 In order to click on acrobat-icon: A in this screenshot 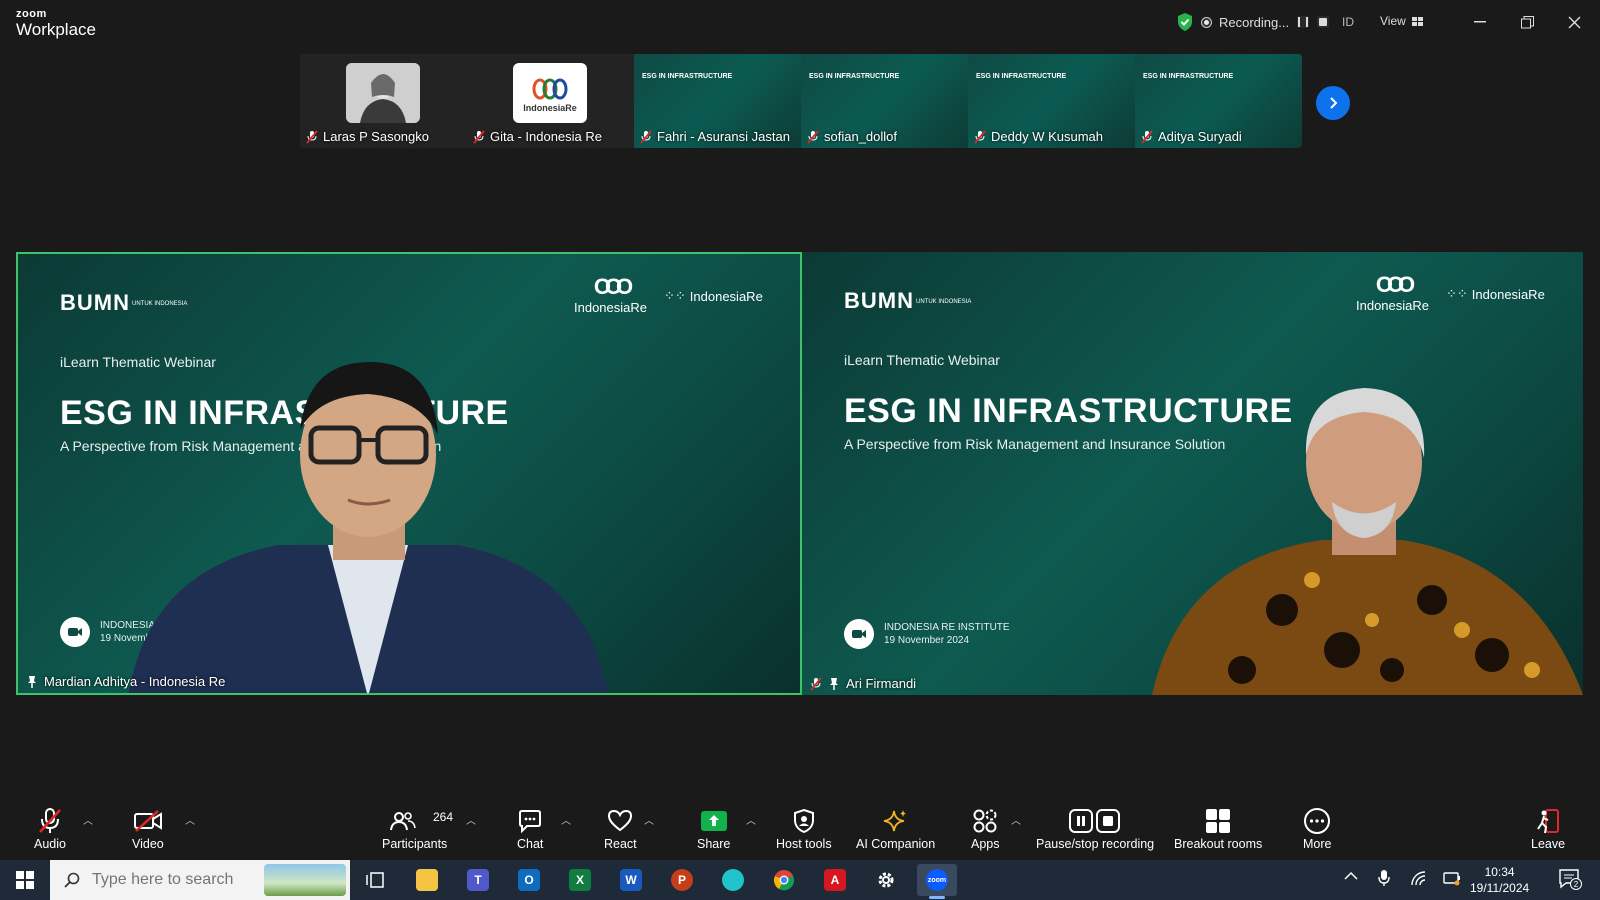, I will do `click(835, 880)`.